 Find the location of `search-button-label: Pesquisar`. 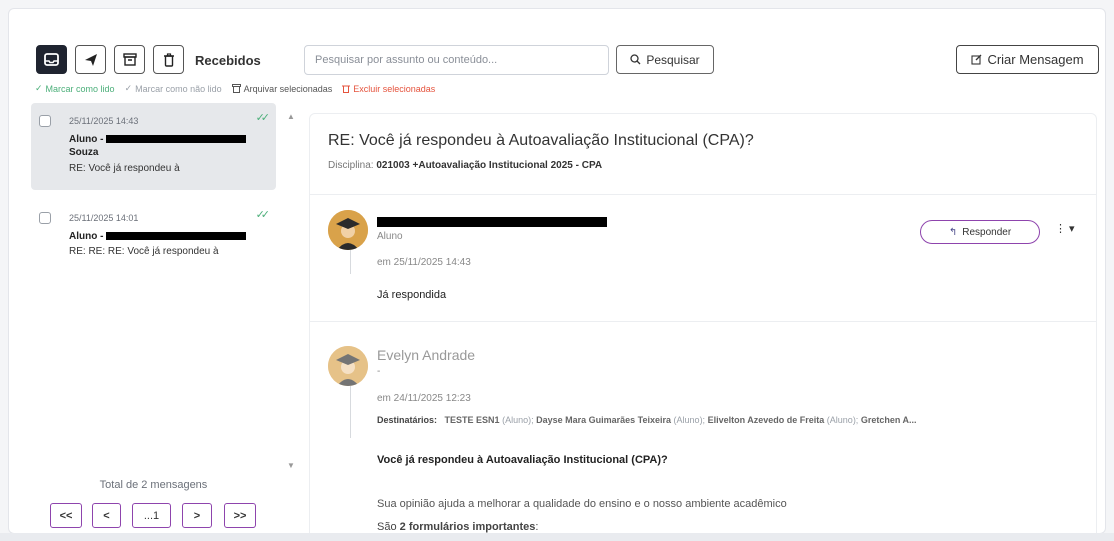

search-button-label: Pesquisar is located at coordinates (673, 59).